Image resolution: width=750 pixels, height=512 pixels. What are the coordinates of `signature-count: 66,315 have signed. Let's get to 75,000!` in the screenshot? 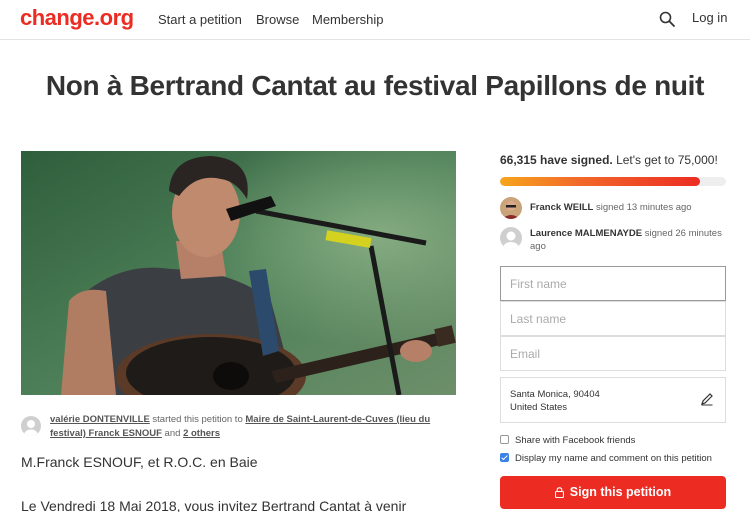 It's located at (609, 160).